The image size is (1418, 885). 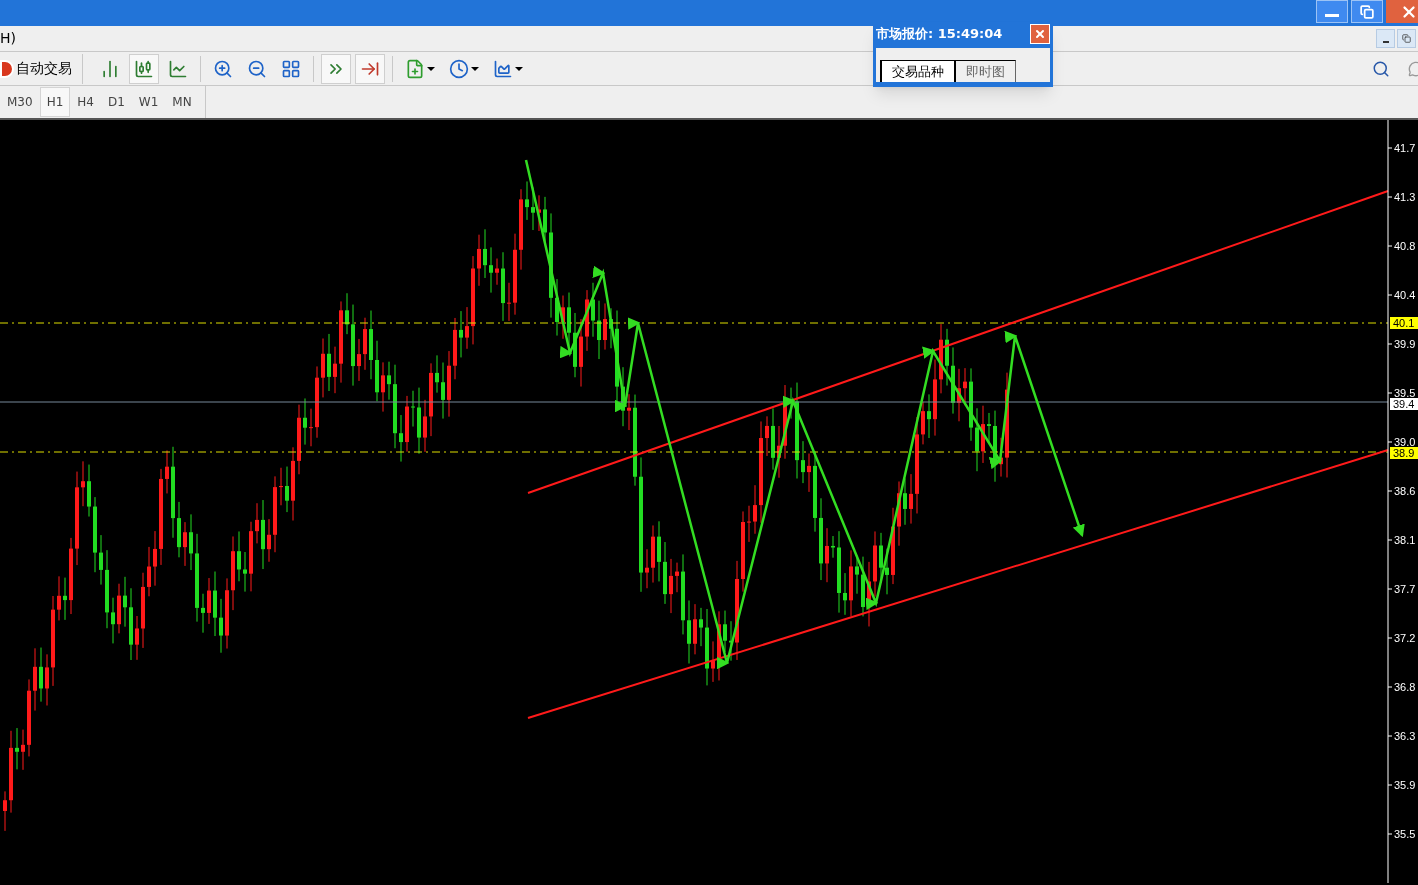 I want to click on price-axis-label: 39.5, so click(x=1405, y=393).